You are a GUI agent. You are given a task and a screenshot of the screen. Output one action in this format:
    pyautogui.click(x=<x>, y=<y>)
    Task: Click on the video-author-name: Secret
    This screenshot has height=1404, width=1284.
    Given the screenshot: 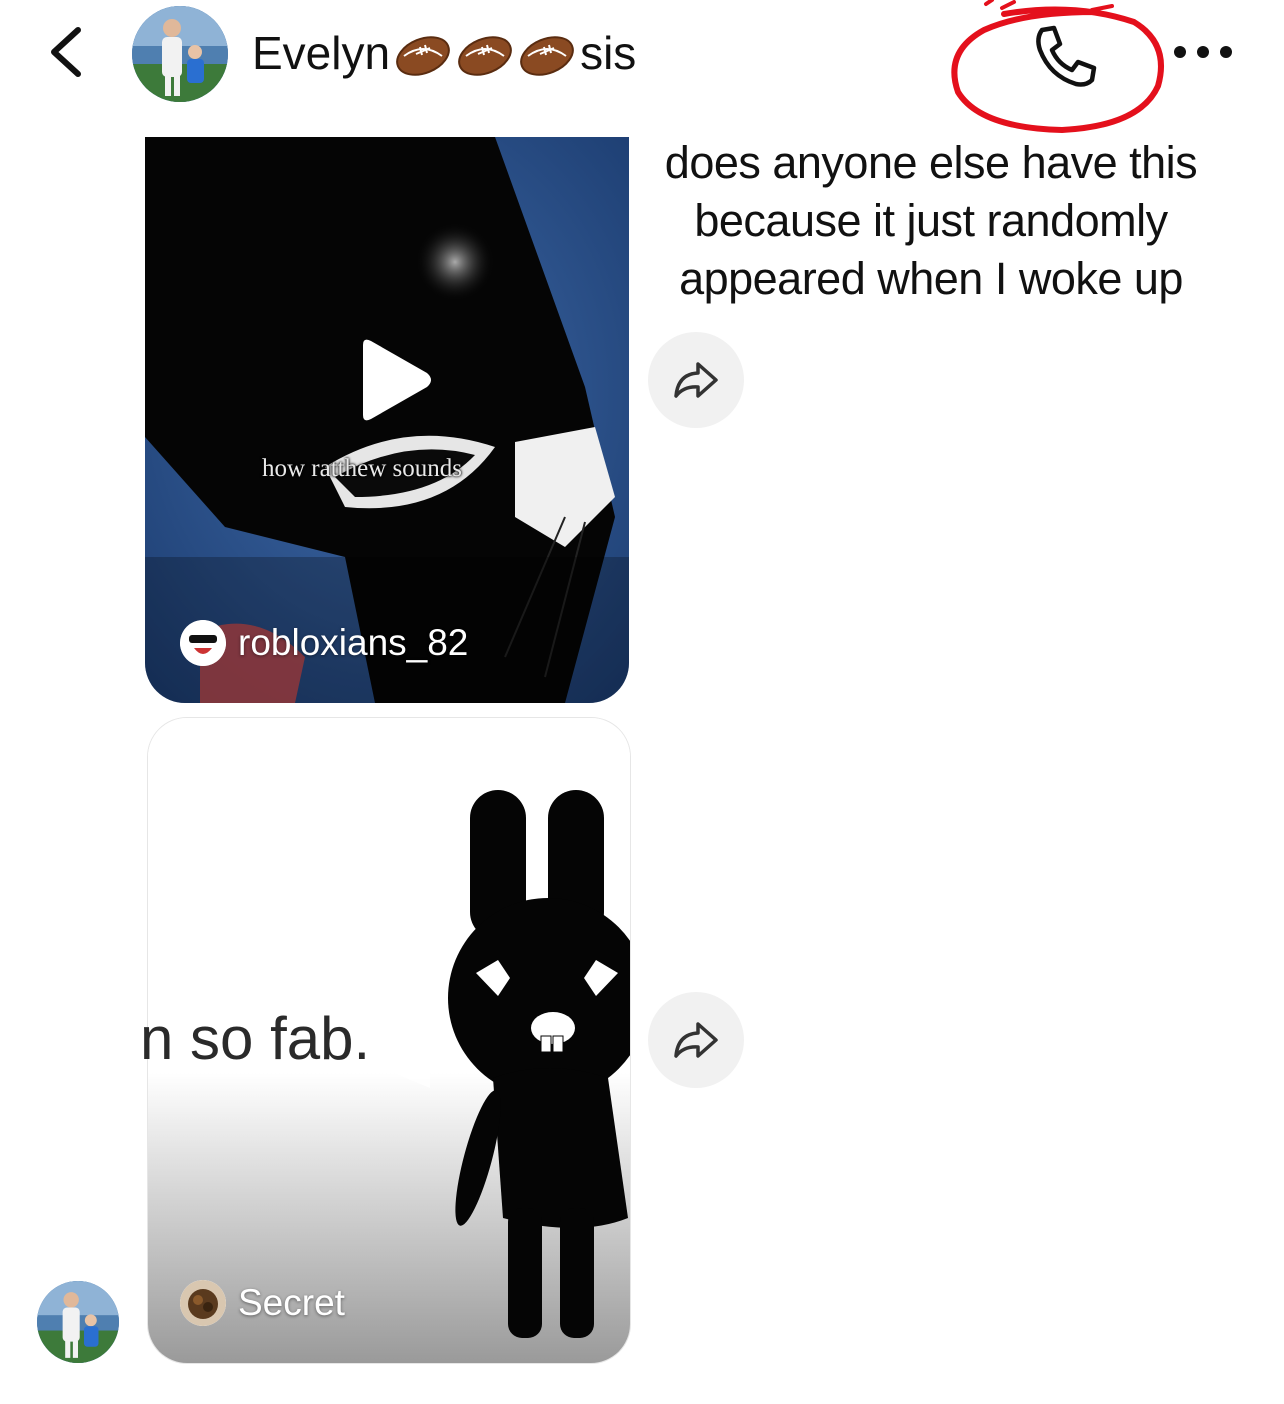 What is the action you would take?
    pyautogui.click(x=291, y=1302)
    